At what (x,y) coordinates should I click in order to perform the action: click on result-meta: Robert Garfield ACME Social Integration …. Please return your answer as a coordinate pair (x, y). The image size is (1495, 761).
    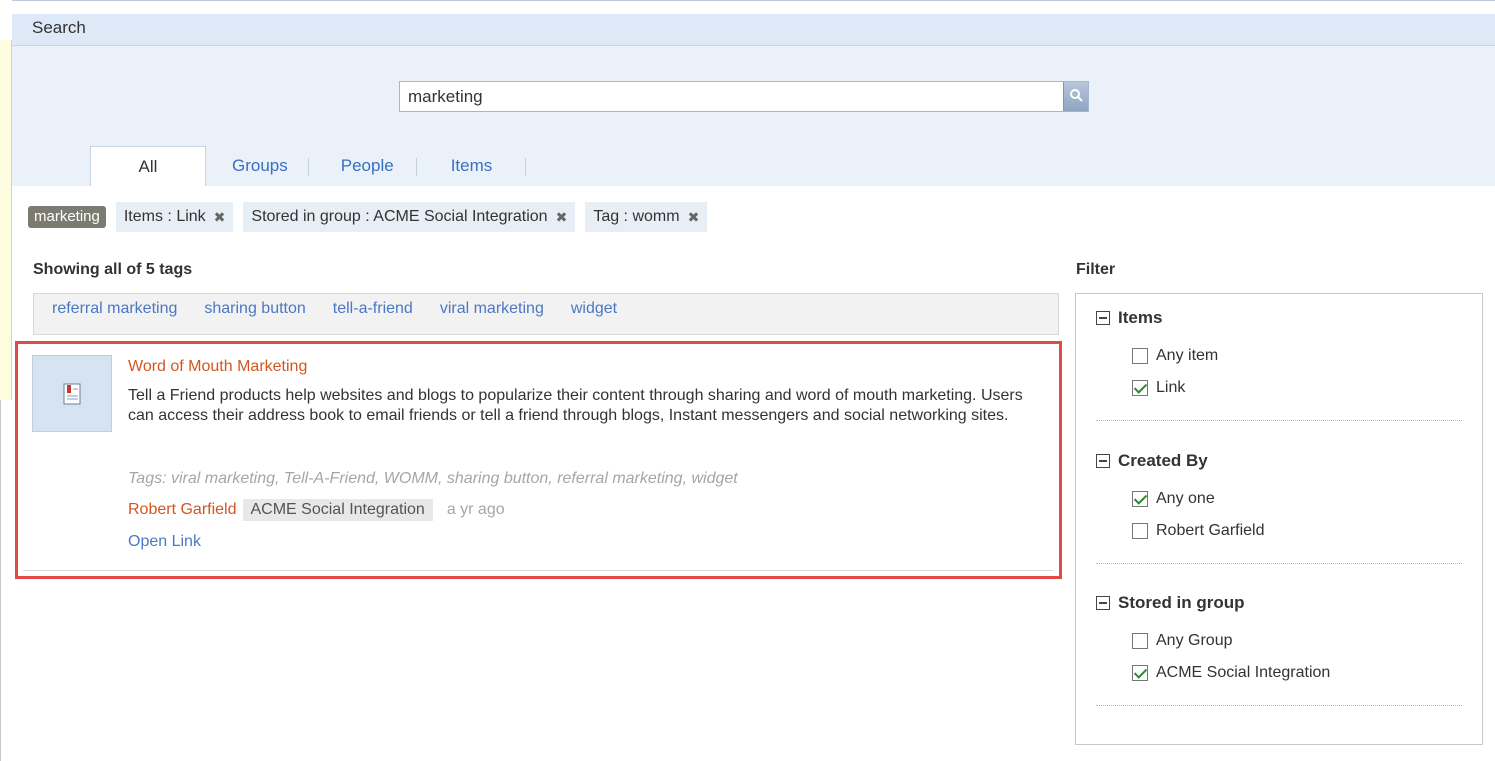
    Looking at the image, I should click on (316, 510).